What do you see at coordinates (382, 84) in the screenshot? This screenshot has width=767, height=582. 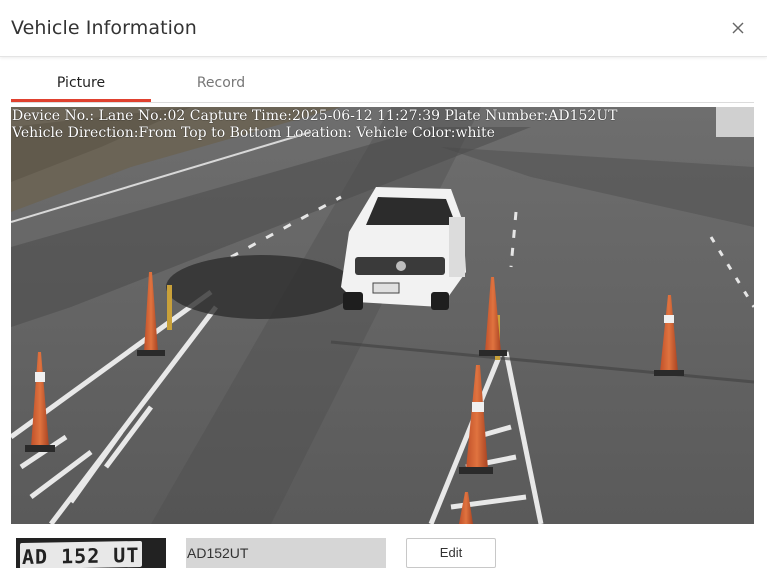 I see `tab-bar: Picture Record` at bounding box center [382, 84].